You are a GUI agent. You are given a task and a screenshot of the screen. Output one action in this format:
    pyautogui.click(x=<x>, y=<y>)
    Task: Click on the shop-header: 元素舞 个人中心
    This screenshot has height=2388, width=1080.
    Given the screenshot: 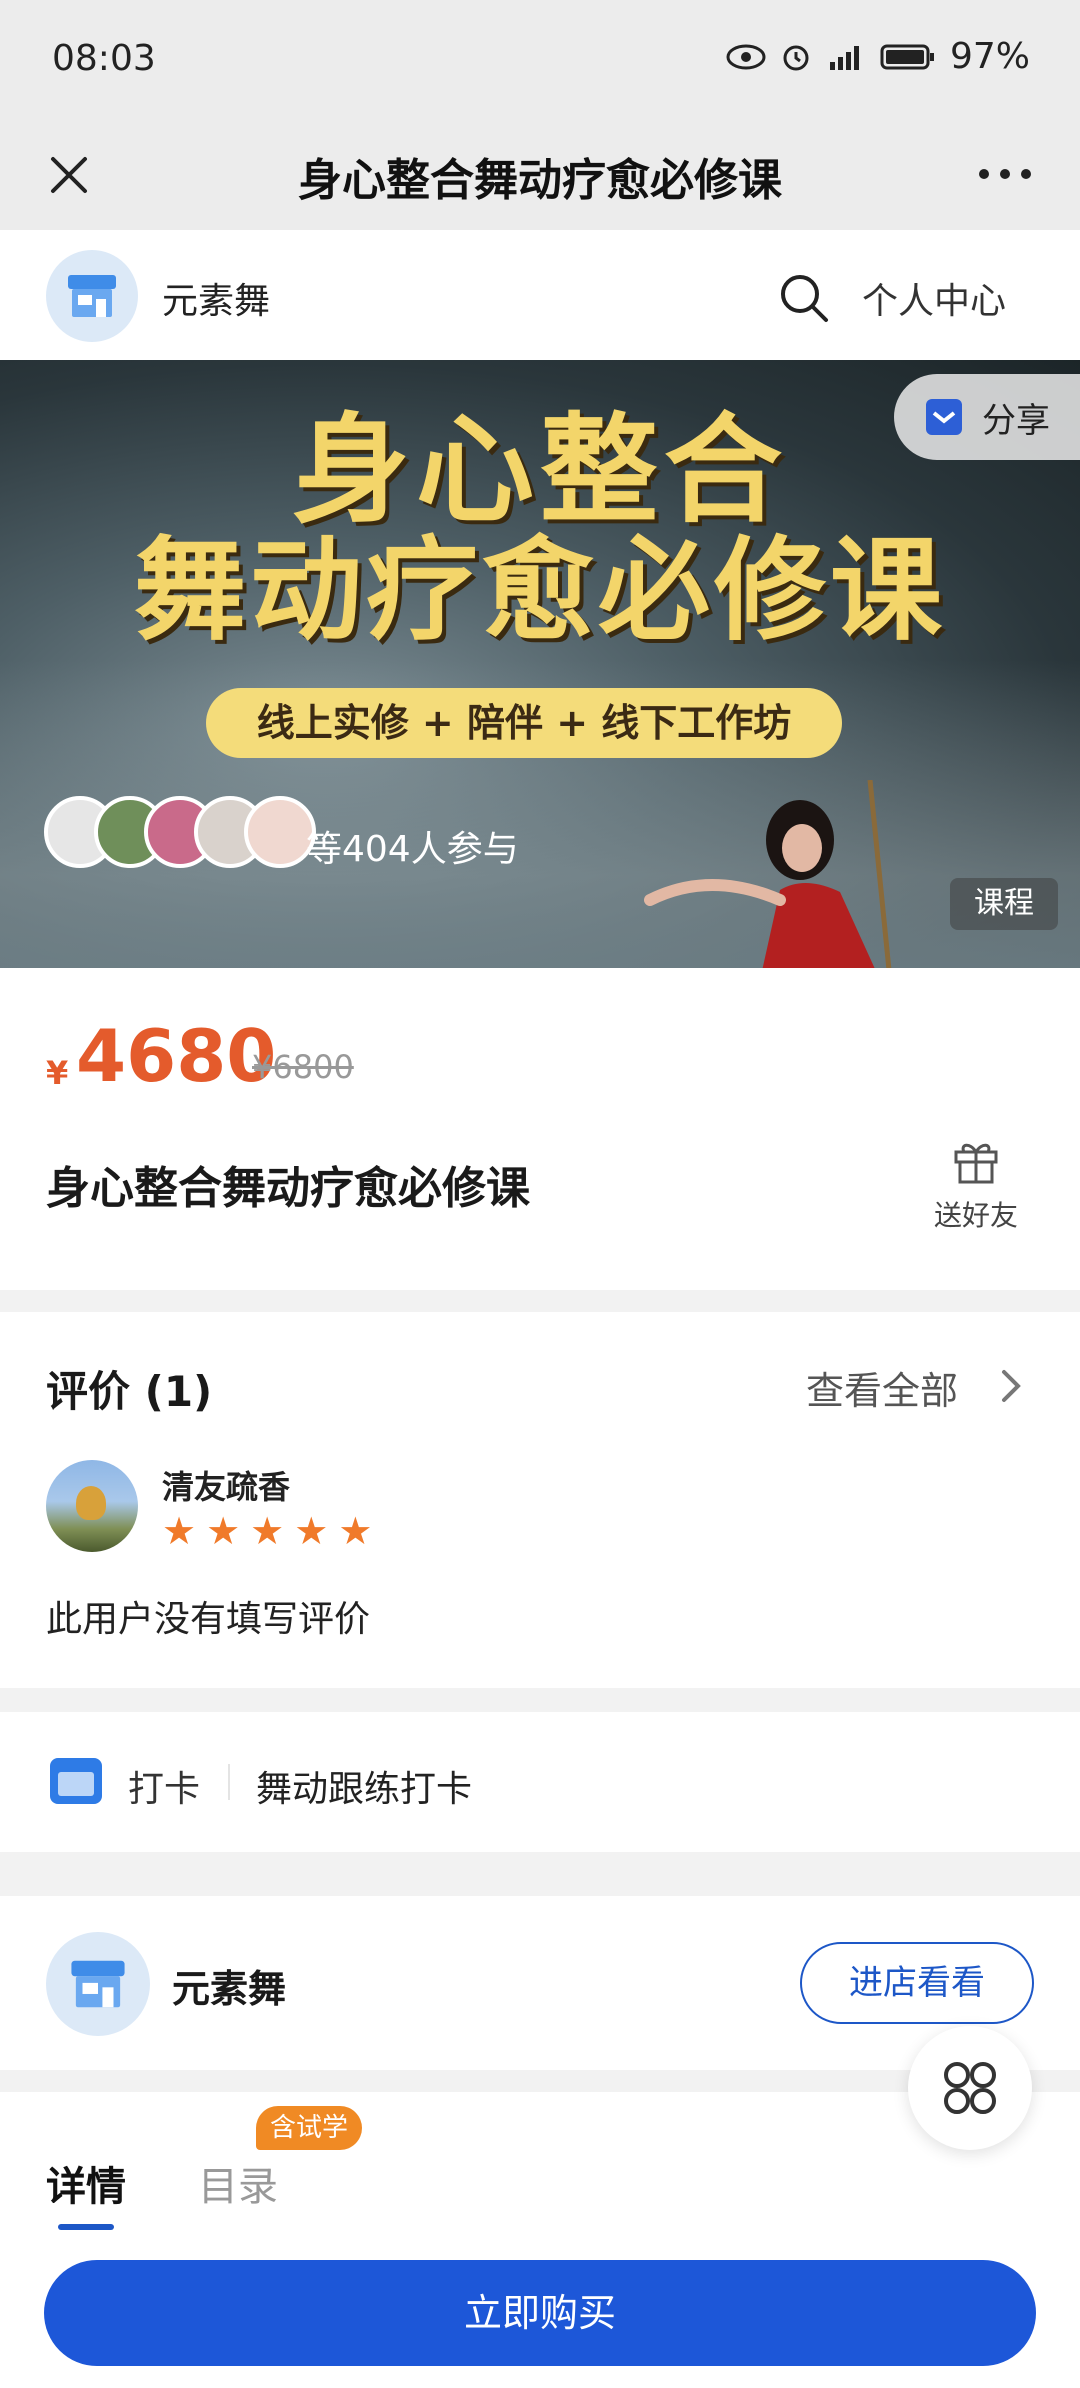 What is the action you would take?
    pyautogui.click(x=540, y=295)
    